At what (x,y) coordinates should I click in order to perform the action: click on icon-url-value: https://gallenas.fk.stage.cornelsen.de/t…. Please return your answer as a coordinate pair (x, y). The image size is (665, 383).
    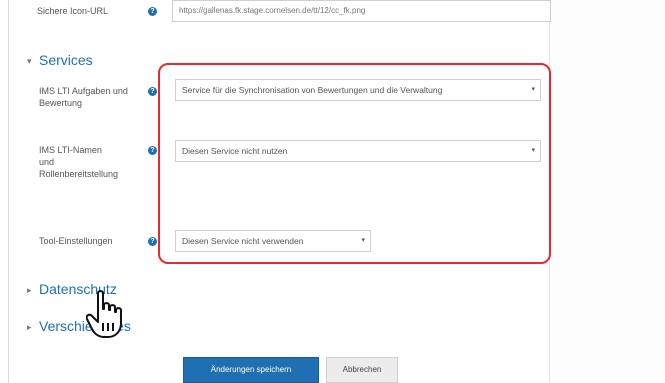
    Looking at the image, I should click on (272, 10).